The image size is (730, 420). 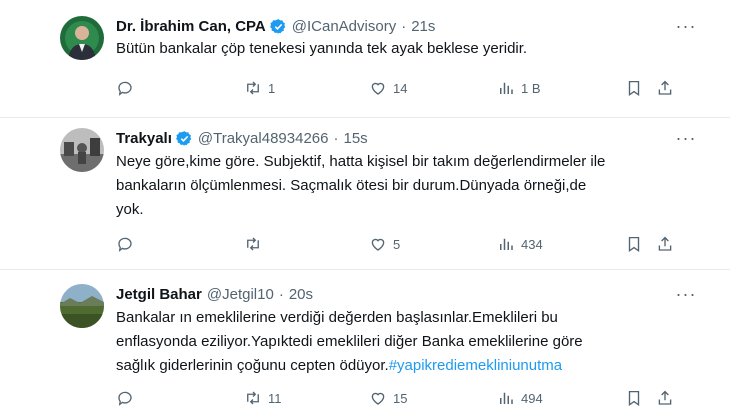 What do you see at coordinates (275, 398) in the screenshot?
I see `retweet-count: 11` at bounding box center [275, 398].